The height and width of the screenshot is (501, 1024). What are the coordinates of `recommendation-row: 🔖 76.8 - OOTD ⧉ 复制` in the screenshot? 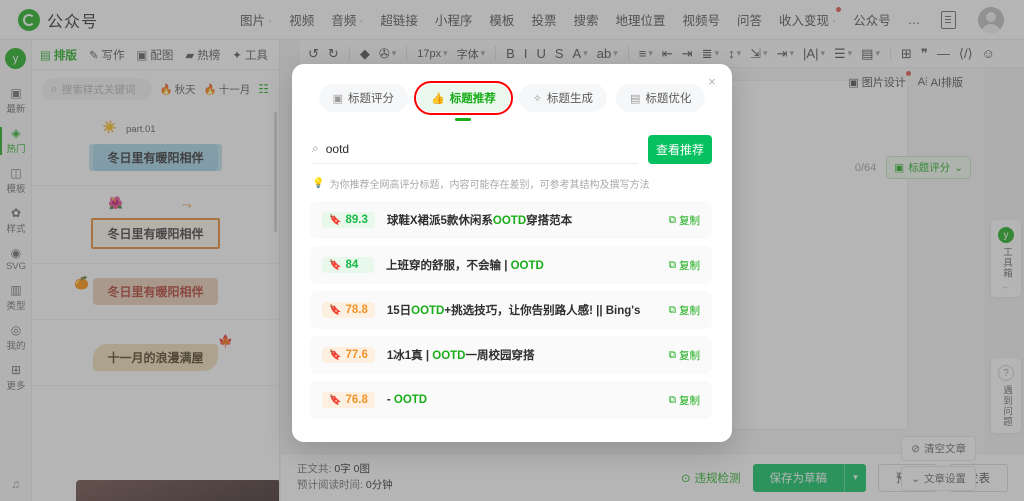 It's located at (511, 400).